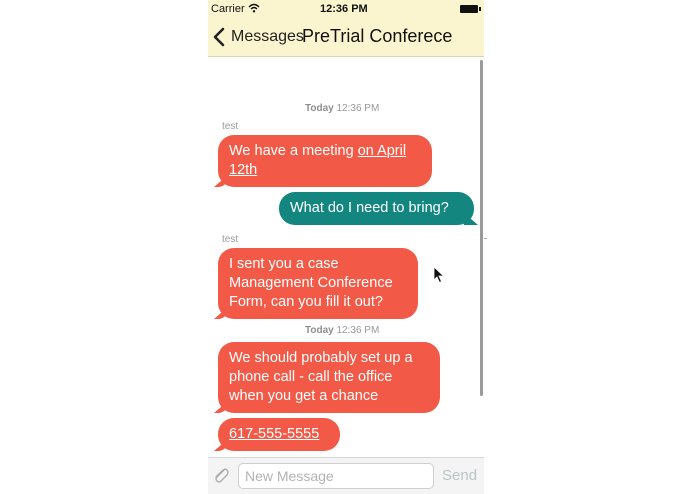  I want to click on back-label: Messages, so click(267, 36).